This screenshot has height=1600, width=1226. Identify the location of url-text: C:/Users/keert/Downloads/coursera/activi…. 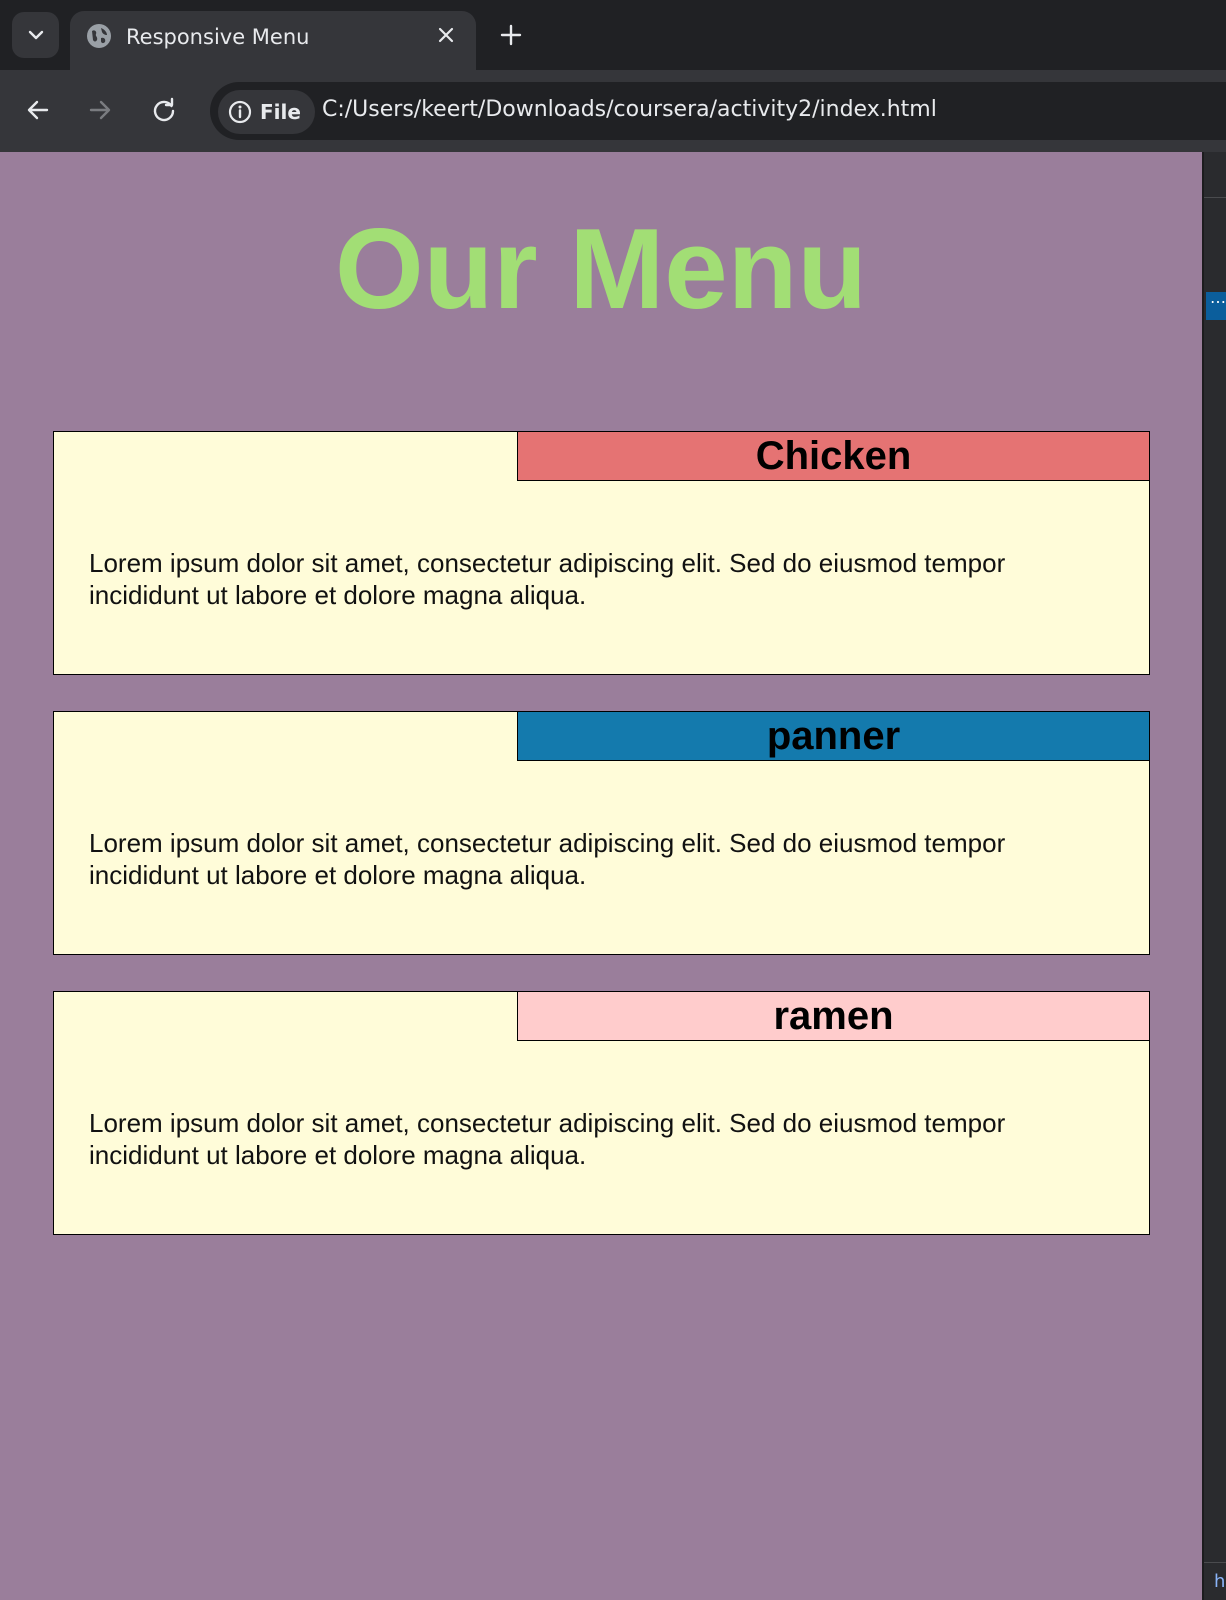
(629, 110).